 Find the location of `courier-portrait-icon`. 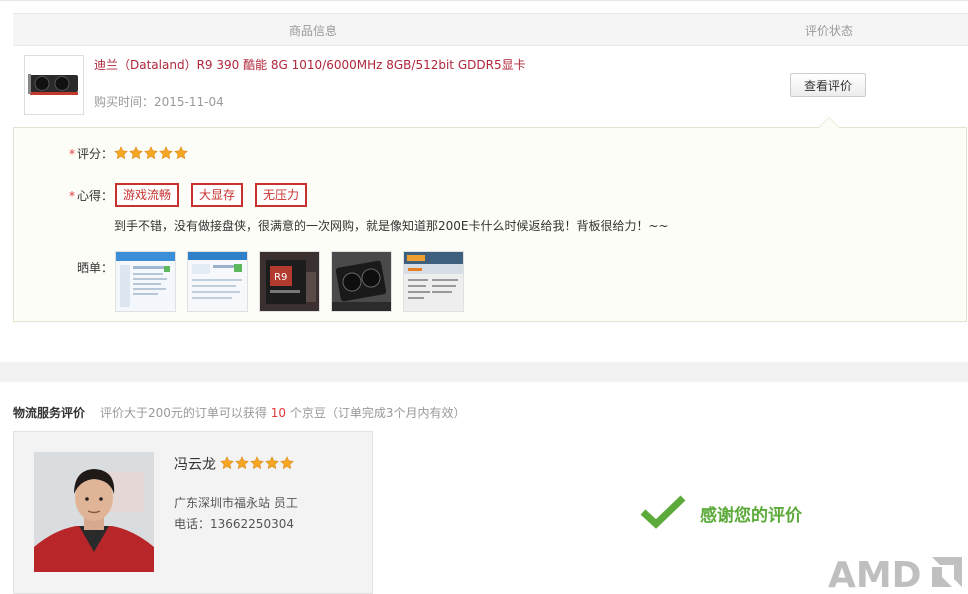

courier-portrait-icon is located at coordinates (94, 512).